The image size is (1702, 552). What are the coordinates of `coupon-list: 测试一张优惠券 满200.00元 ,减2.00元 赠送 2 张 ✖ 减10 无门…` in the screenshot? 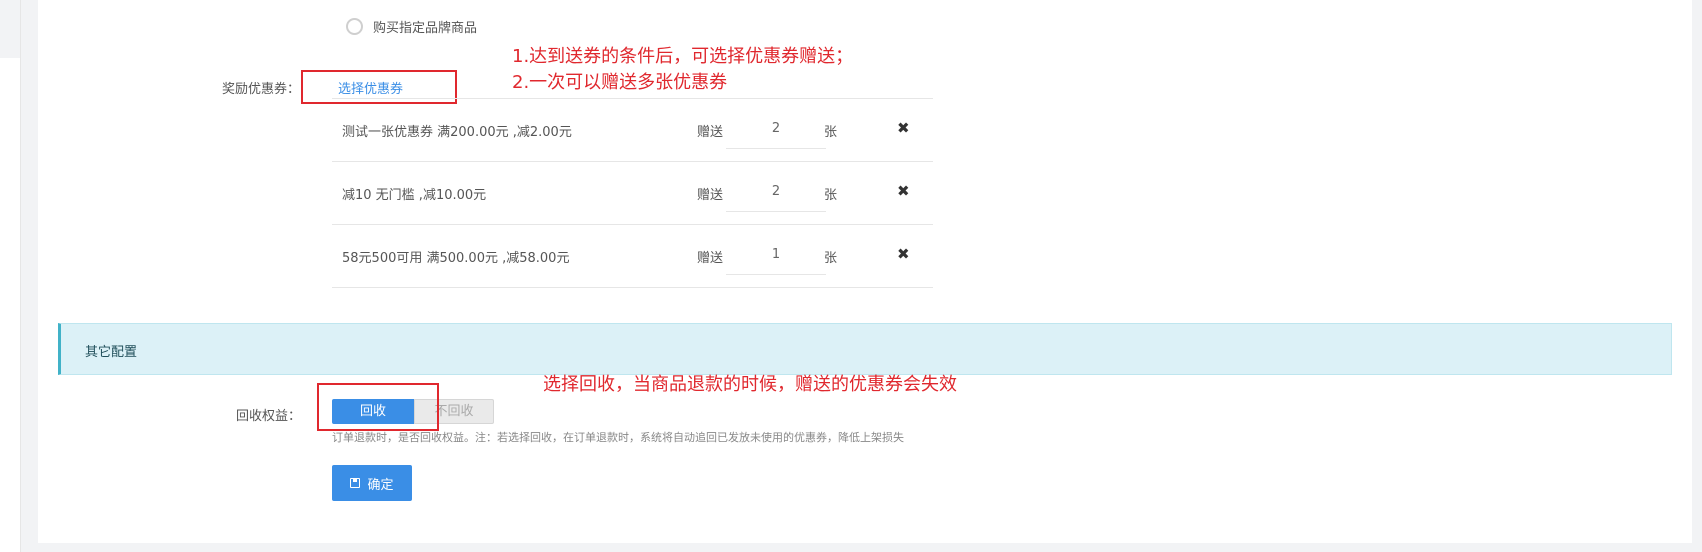 It's located at (632, 193).